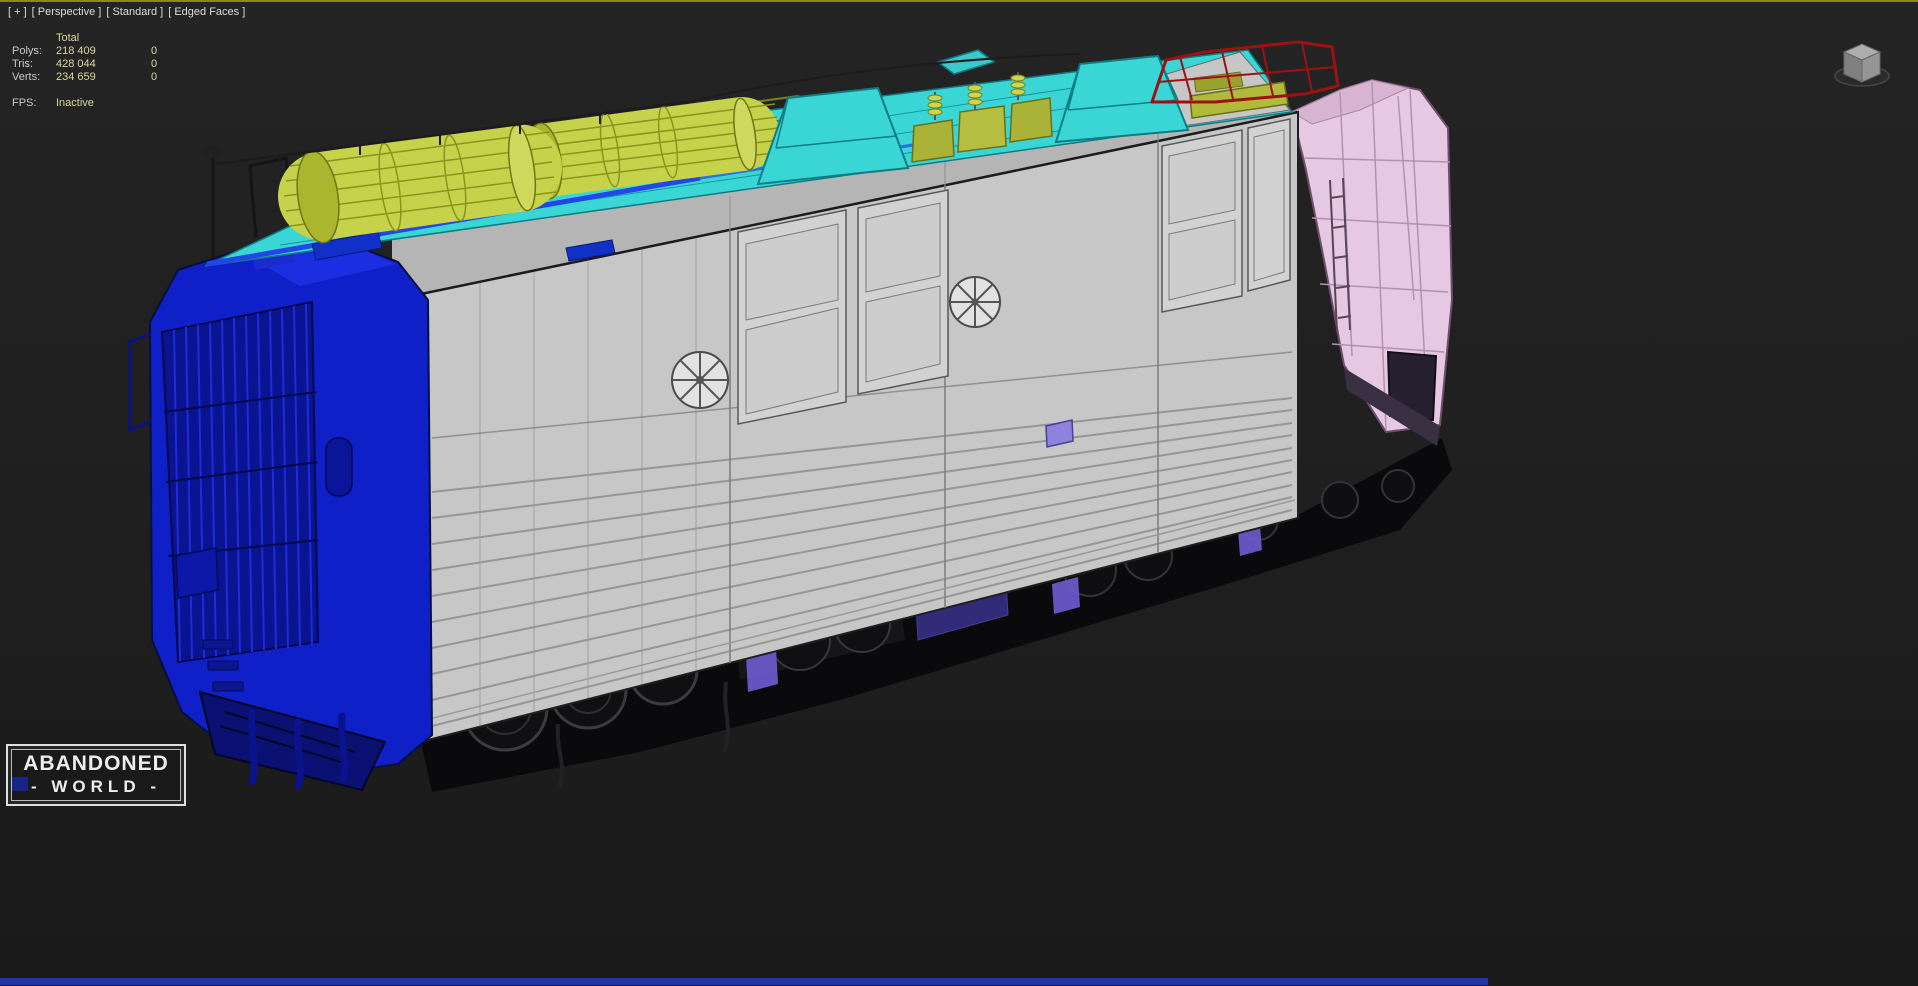 The image size is (1918, 986). I want to click on watermark-abandoned-world: ABANDONED - WORLD -, so click(96, 775).